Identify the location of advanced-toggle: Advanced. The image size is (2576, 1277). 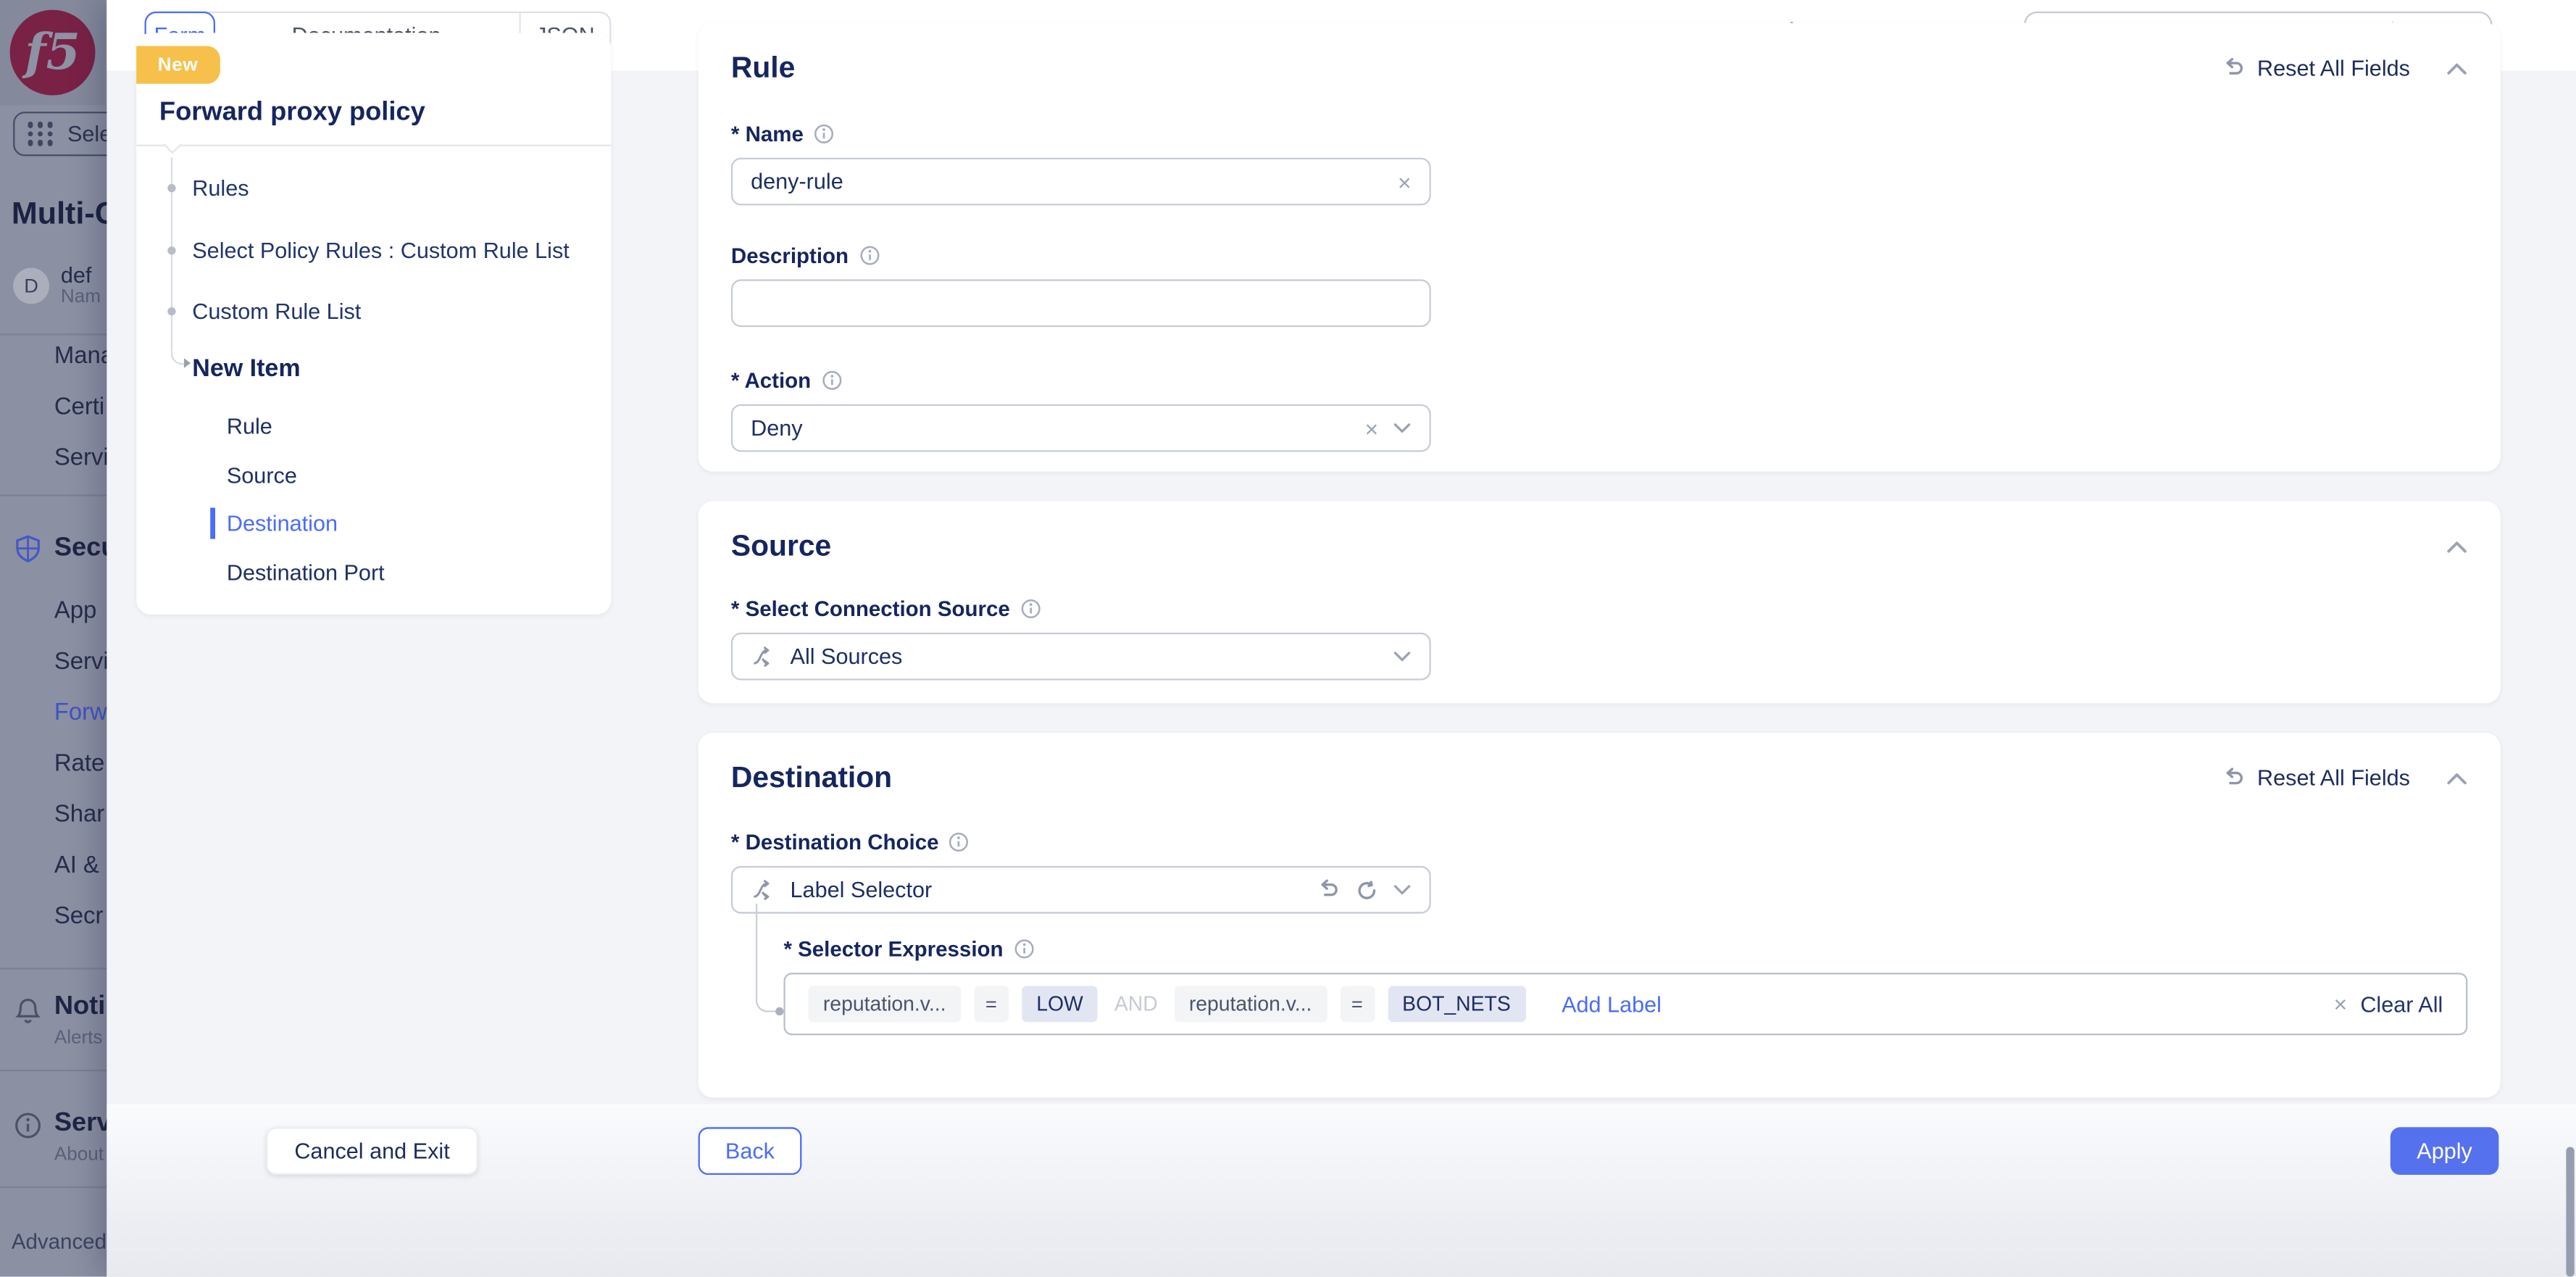
(59, 1242).